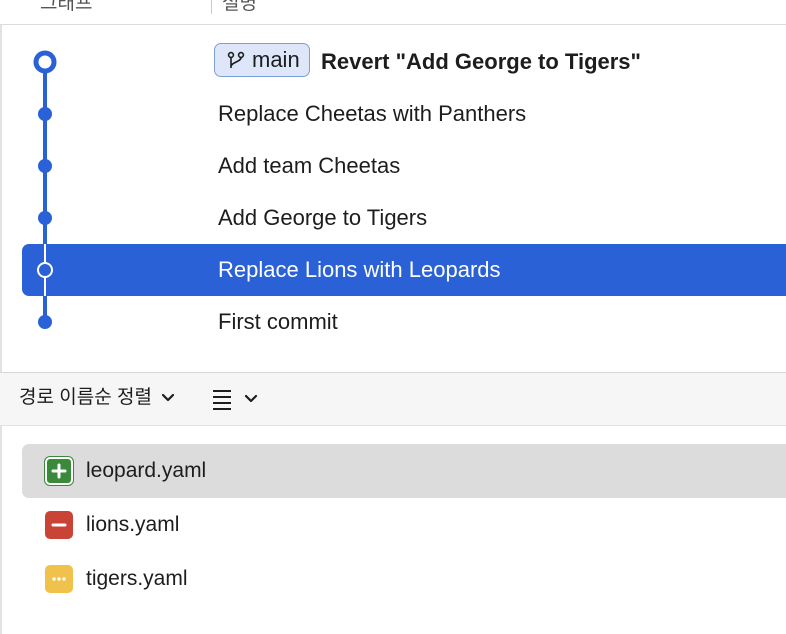 This screenshot has height=634, width=786. What do you see at coordinates (372, 113) in the screenshot?
I see `commit-message: Replace Cheetas with Panthers` at bounding box center [372, 113].